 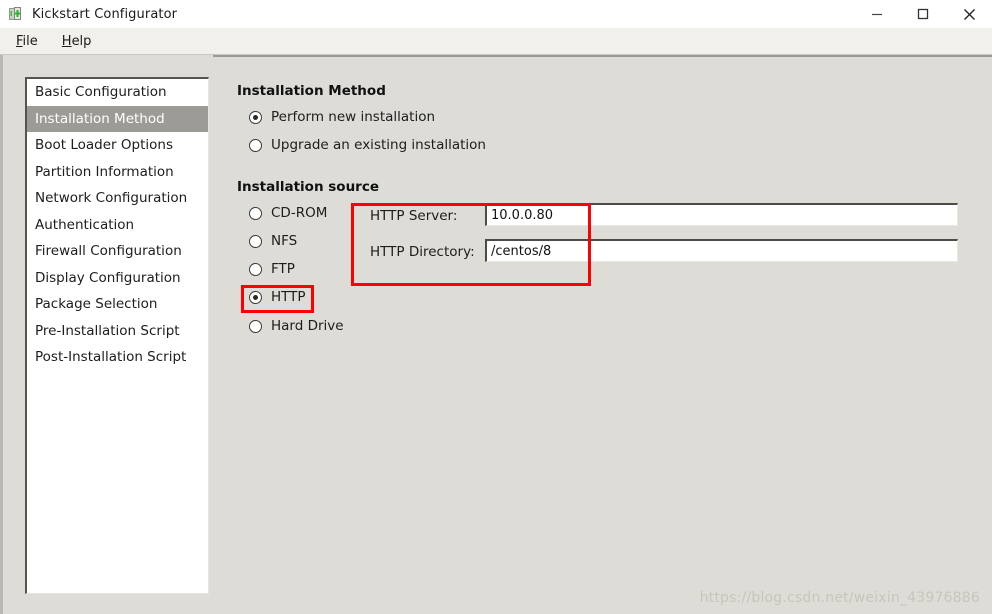 I want to click on sidebar-item-package-selection: Package Selection, so click(x=117, y=304).